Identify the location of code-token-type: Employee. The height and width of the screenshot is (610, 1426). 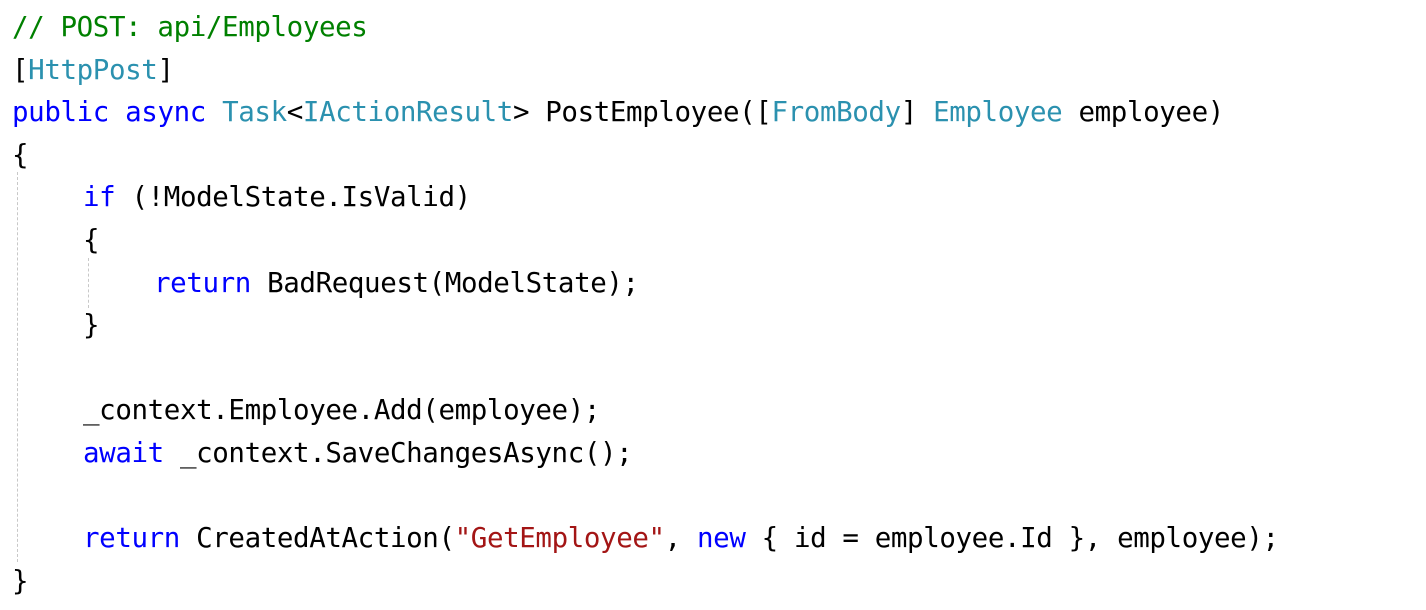
(998, 112).